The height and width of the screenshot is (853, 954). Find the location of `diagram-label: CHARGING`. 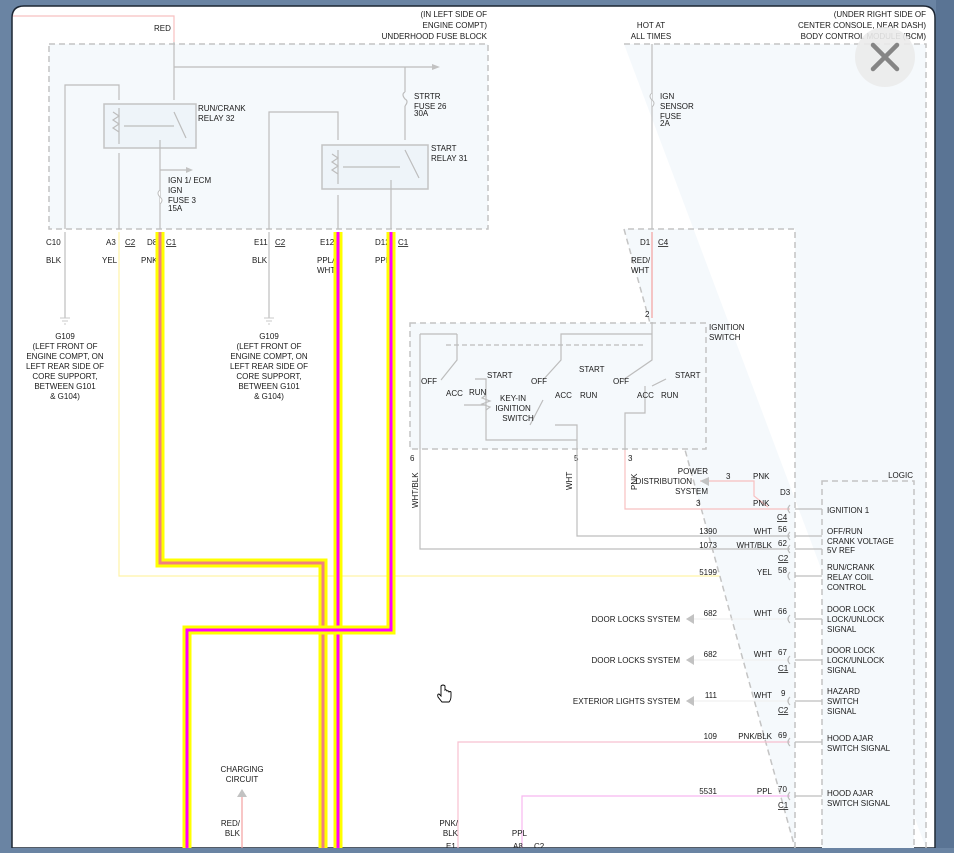

diagram-label: CHARGING is located at coordinates (241, 769).